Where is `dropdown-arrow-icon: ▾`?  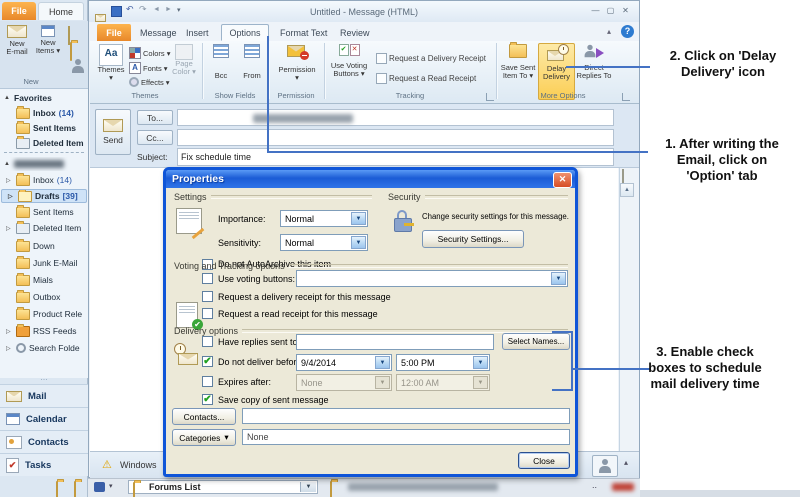 dropdown-arrow-icon: ▾ is located at coordinates (111, 486).